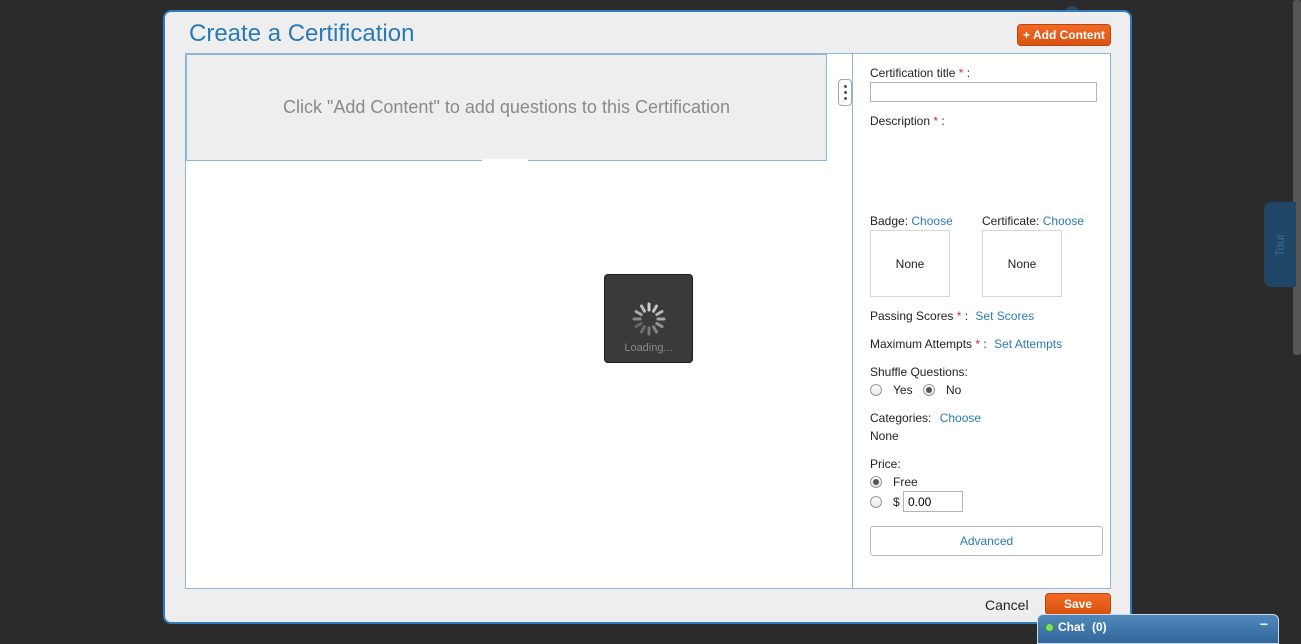 The image size is (1301, 644). I want to click on badge-label-text: Badge:, so click(889, 221).